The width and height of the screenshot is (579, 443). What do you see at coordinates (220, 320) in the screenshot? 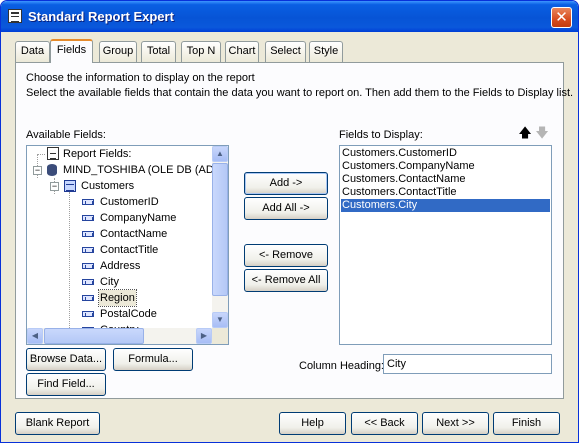
I see `scroll-down-icon: ▼` at bounding box center [220, 320].